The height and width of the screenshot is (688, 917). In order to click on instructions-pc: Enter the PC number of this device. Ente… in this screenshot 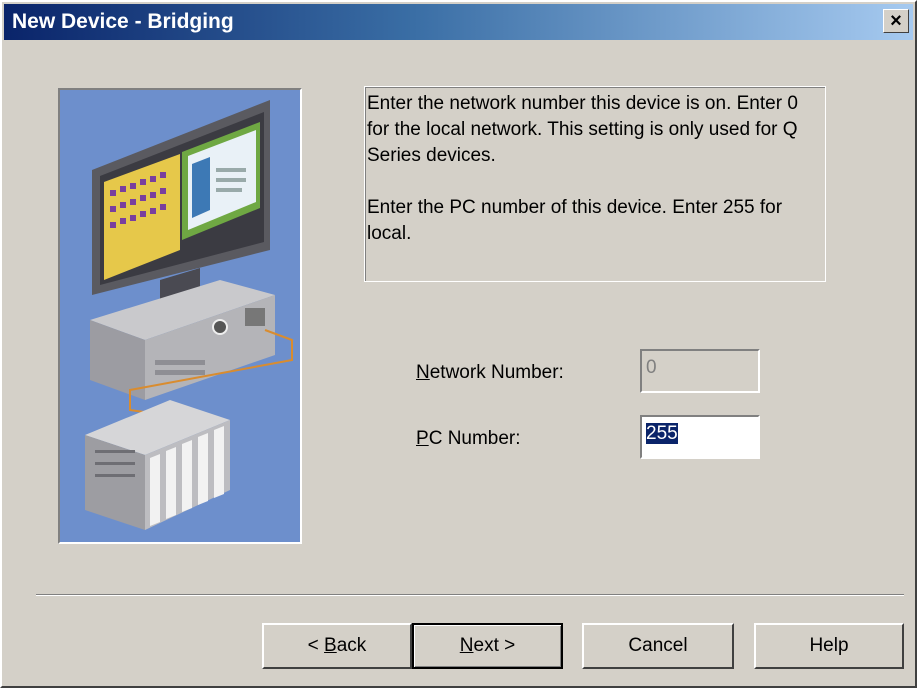, I will do `click(575, 220)`.